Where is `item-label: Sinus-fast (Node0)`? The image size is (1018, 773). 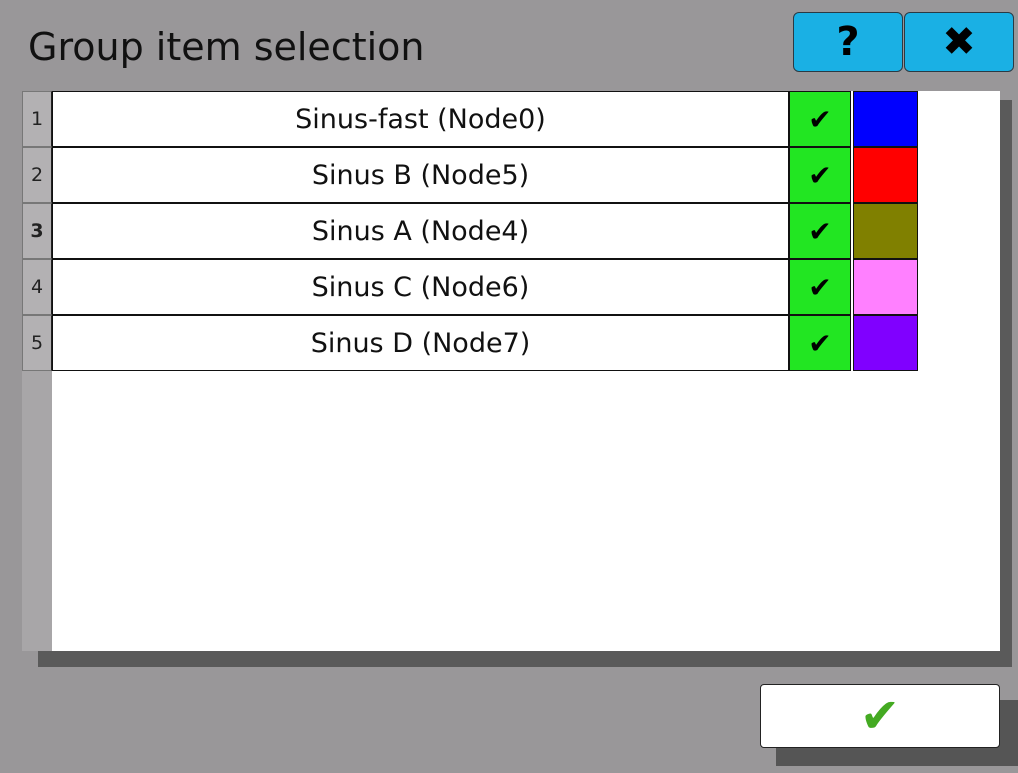 item-label: Sinus-fast (Node0) is located at coordinates (420, 119).